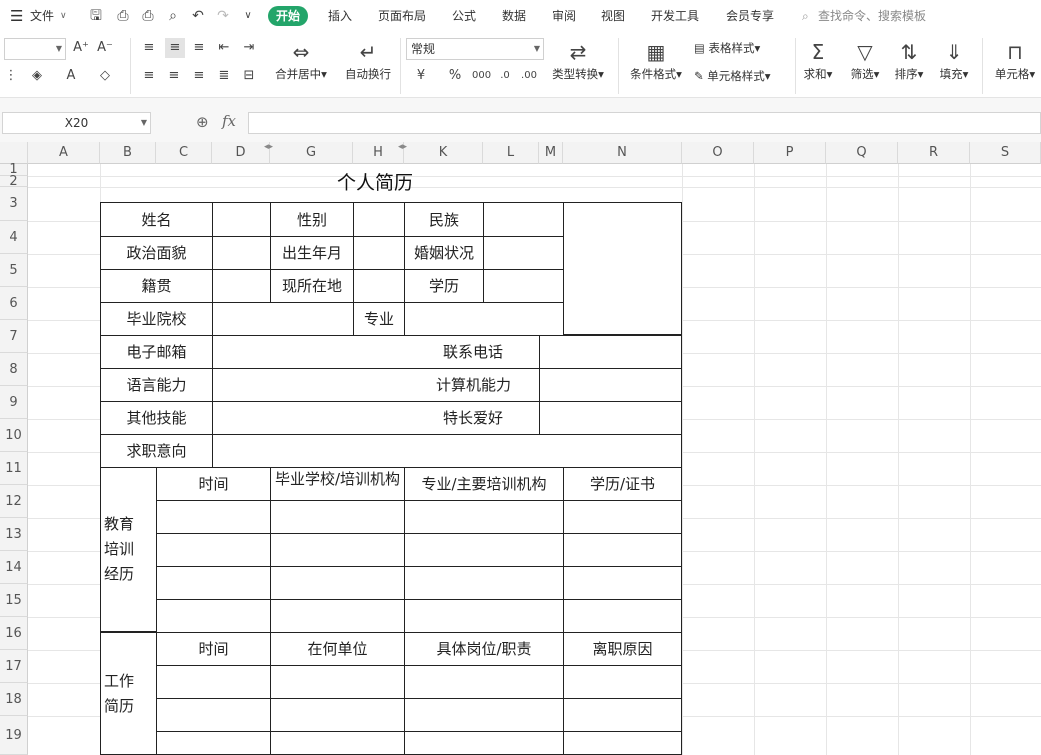 Image resolution: width=1041 pixels, height=755 pixels. I want to click on row-header: 17, so click(14, 666).